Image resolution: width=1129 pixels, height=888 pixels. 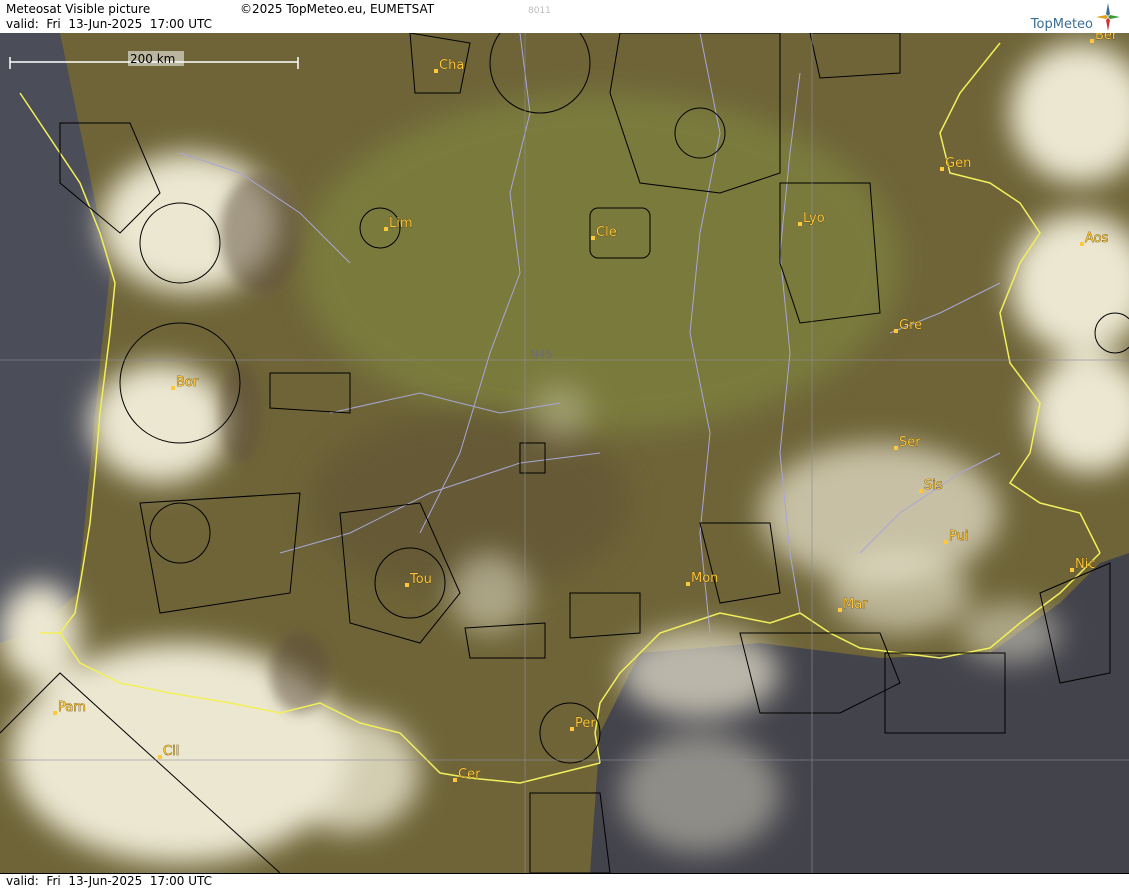 What do you see at coordinates (1108, 17) in the screenshot?
I see `compass-star-icon` at bounding box center [1108, 17].